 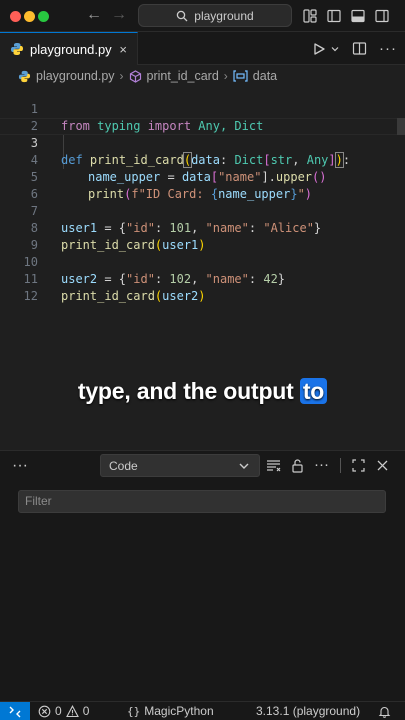 I want to click on language-mode: {} MagicPython, so click(x=170, y=711).